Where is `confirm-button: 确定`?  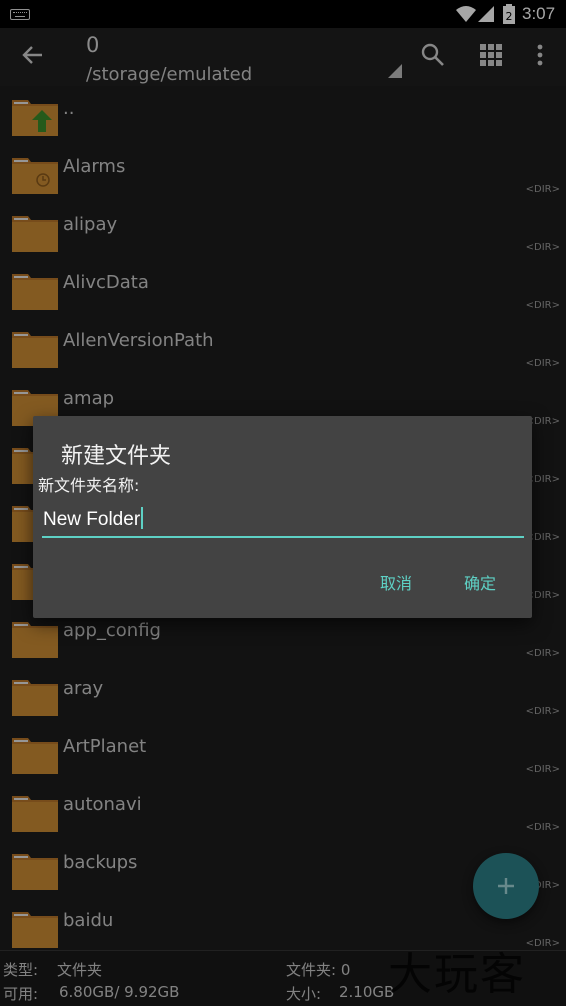 confirm-button: 确定 is located at coordinates (480, 582).